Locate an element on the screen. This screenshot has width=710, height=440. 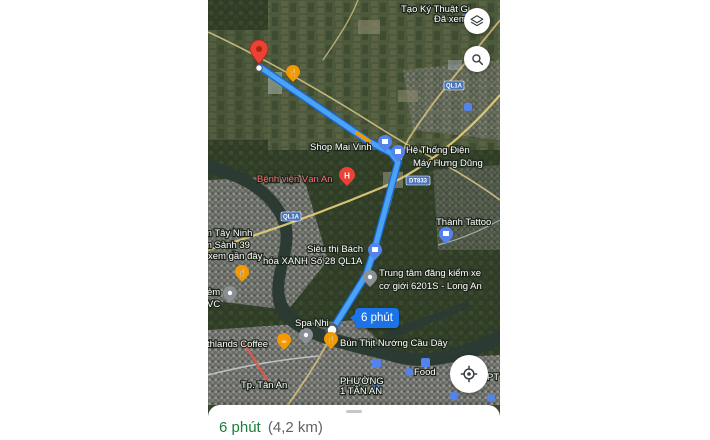
label-xem-gan-day: xem gần đây is located at coordinates (235, 256).